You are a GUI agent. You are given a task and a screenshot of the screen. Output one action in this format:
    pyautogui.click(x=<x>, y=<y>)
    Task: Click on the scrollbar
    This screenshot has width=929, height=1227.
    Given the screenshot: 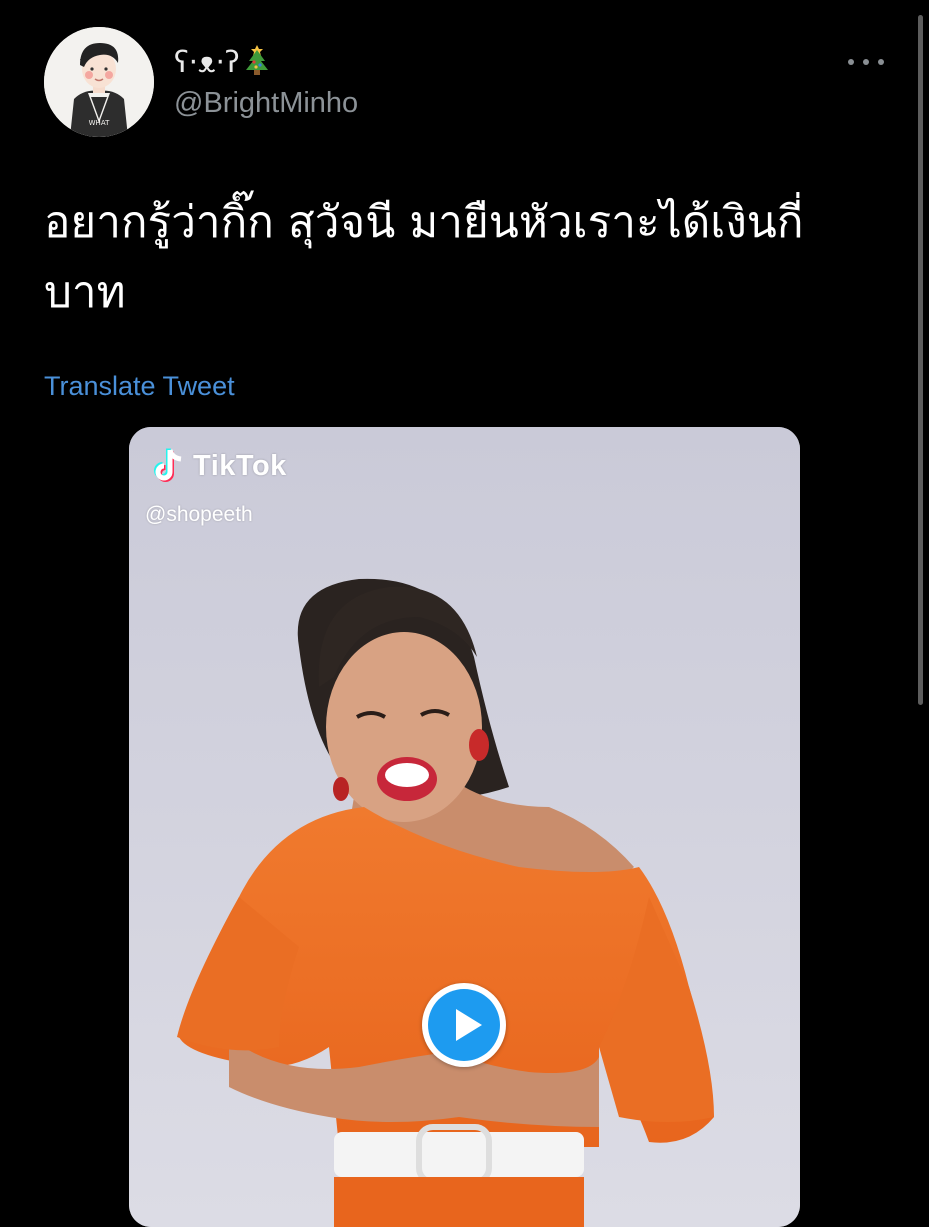 What is the action you would take?
    pyautogui.click(x=920, y=360)
    